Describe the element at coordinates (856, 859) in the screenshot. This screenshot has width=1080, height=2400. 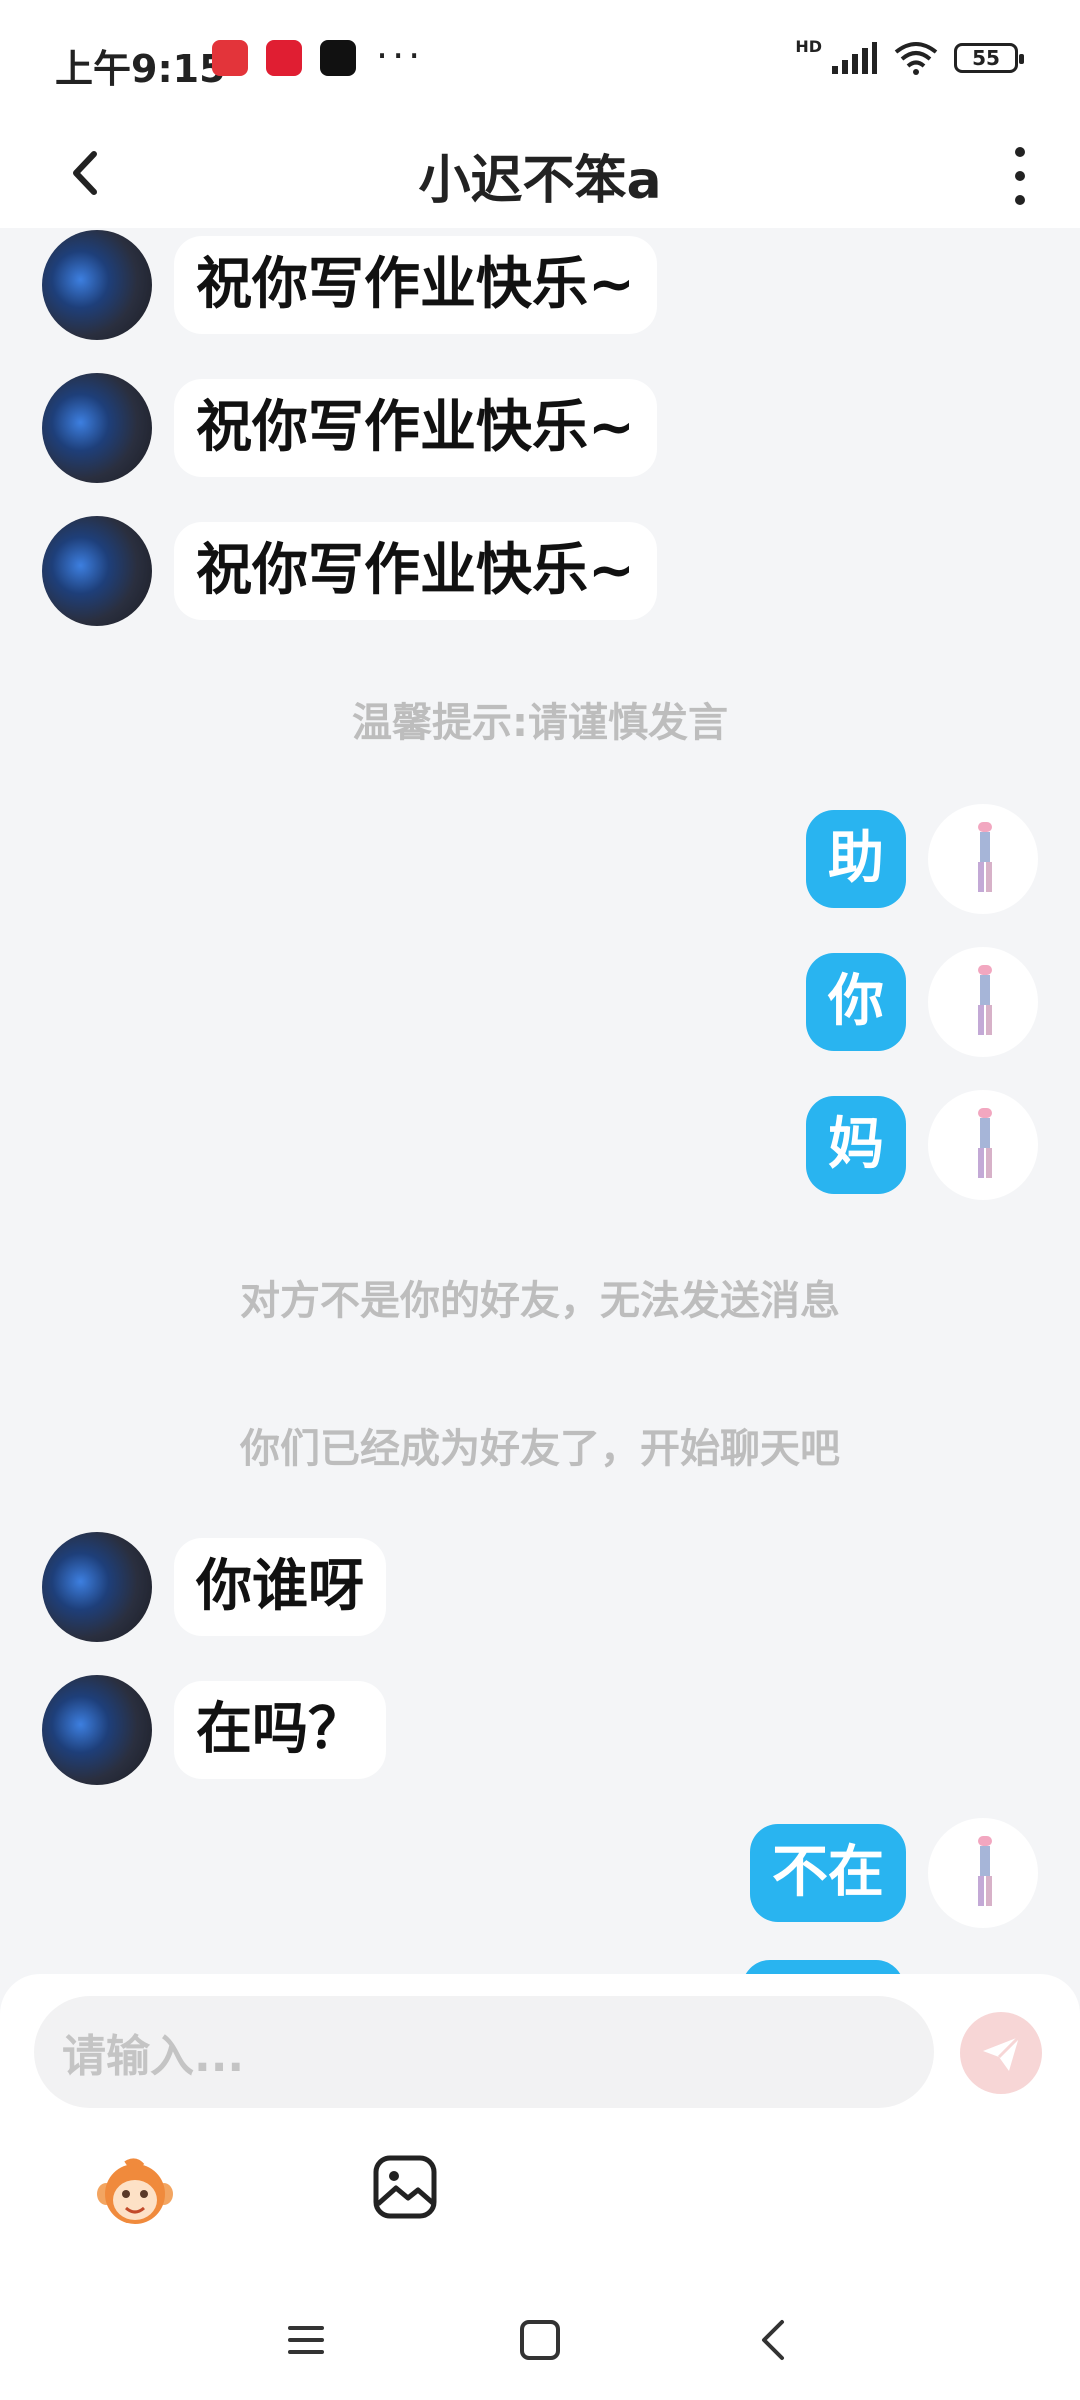
I see `outgoing-message: 助` at that location.